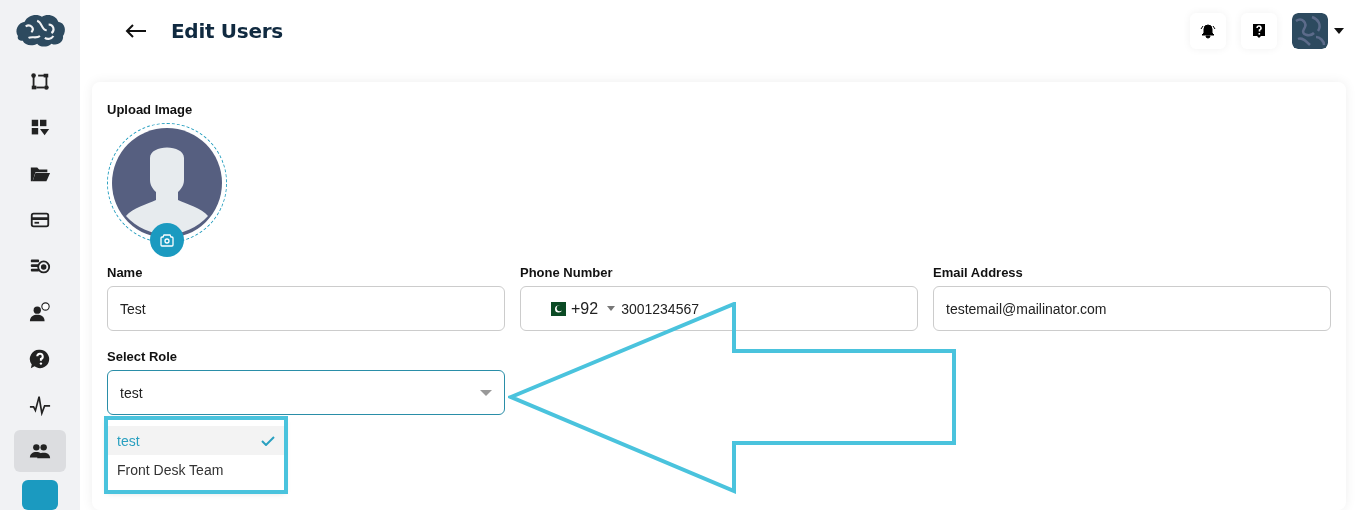  Describe the element at coordinates (143, 356) in the screenshot. I see `field-label: Select Role` at that location.